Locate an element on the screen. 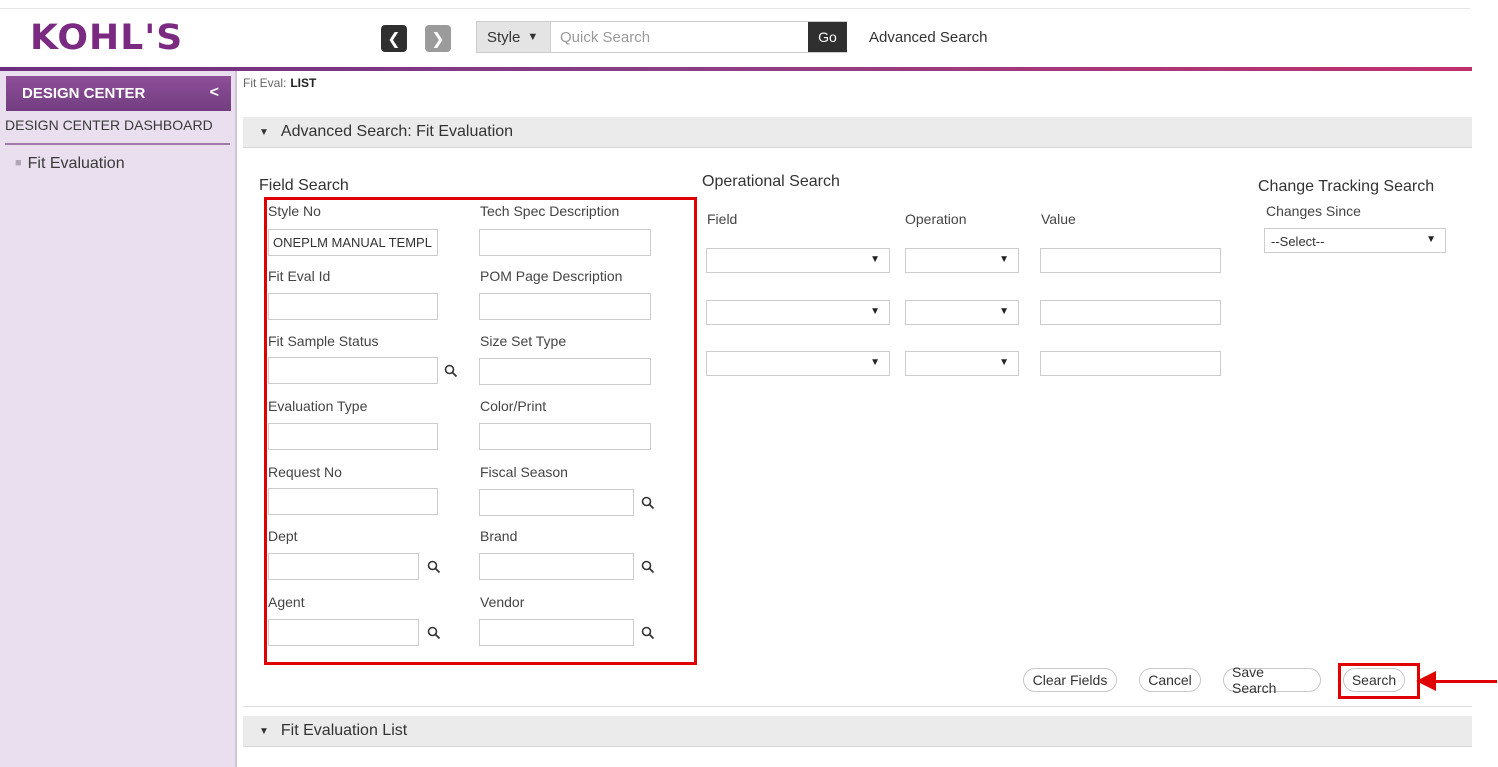  changes-since-label: Changes Since is located at coordinates (1313, 211).